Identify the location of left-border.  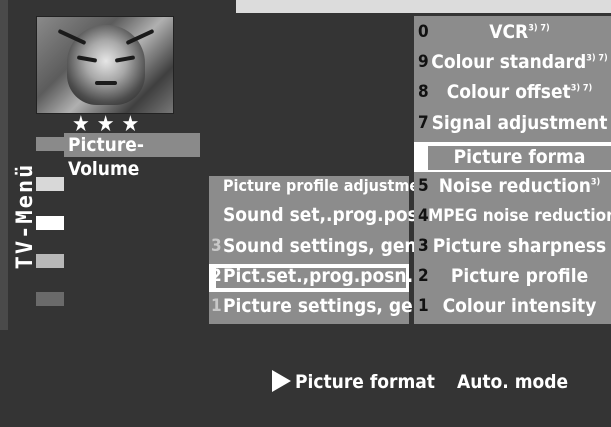
(4, 165).